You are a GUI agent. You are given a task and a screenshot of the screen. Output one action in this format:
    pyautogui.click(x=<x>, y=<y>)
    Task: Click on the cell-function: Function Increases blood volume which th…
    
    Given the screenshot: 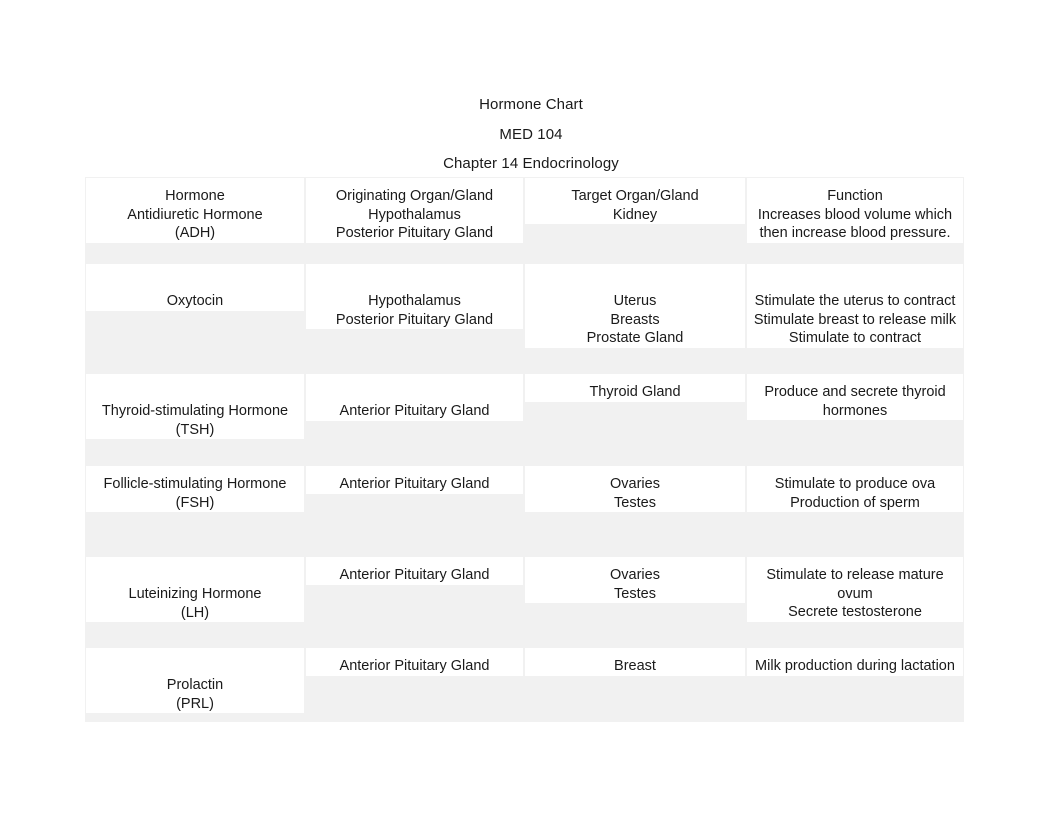 What is the action you would take?
    pyautogui.click(x=855, y=220)
    